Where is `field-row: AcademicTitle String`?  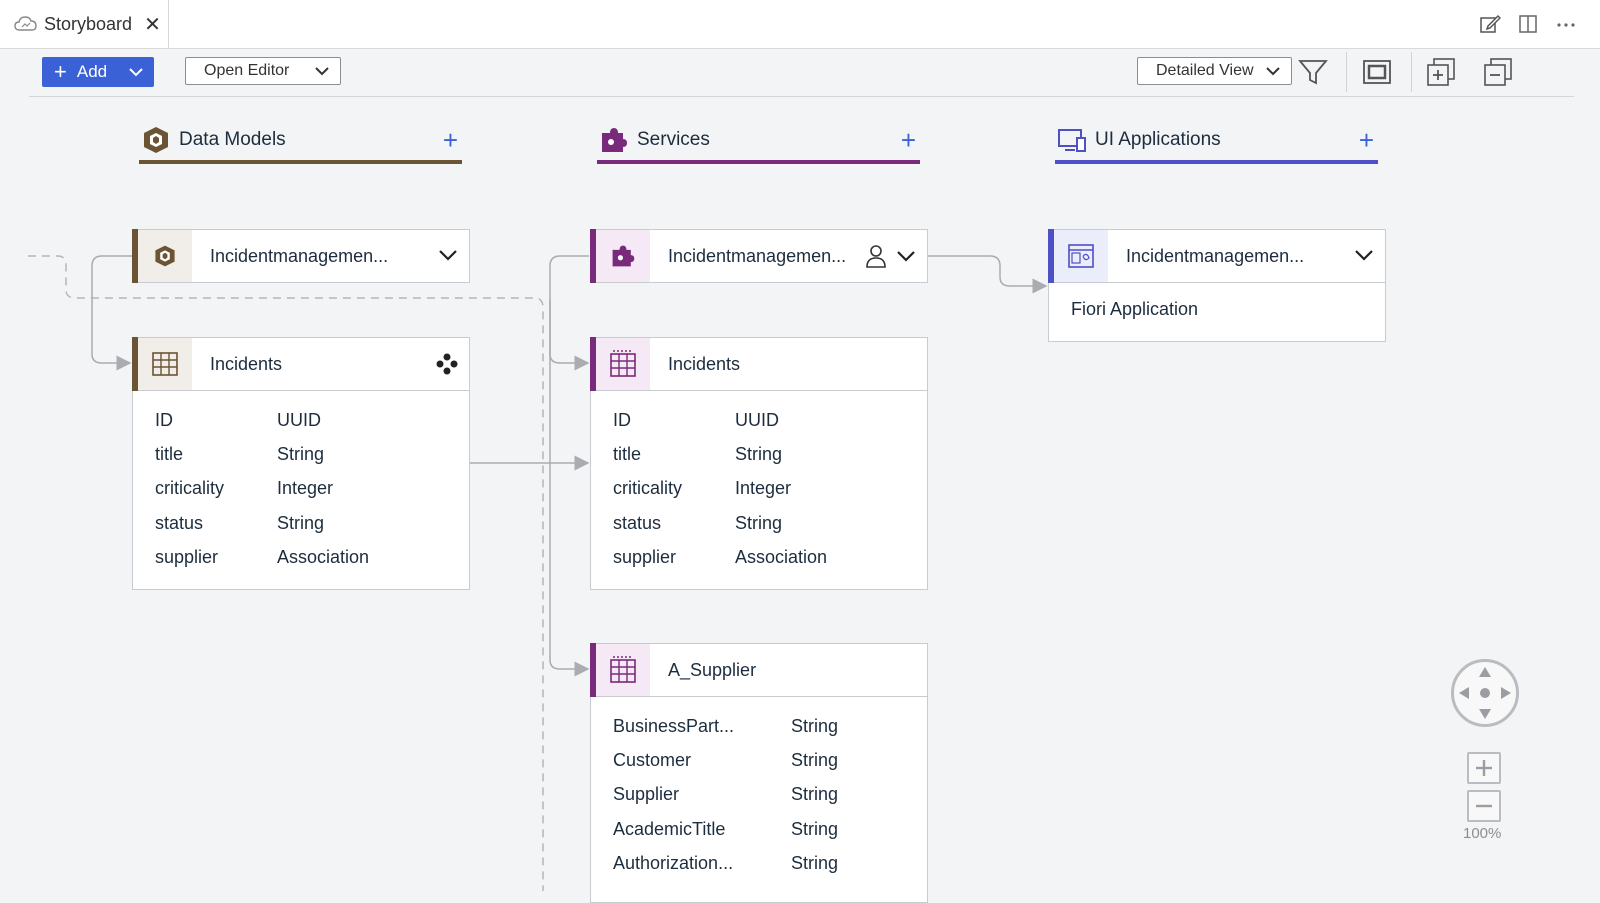 field-row: AcademicTitle String is located at coordinates (759, 829).